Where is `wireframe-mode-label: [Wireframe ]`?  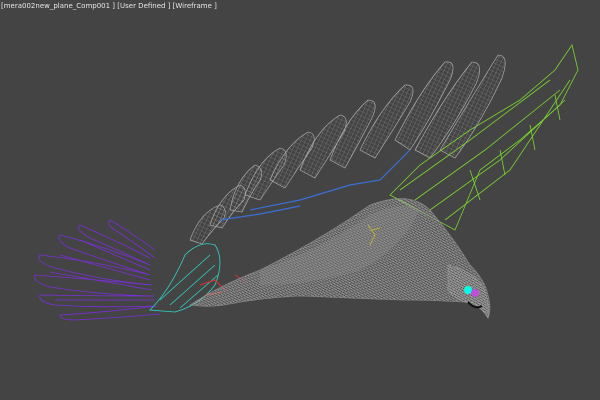 wireframe-mode-label: [Wireframe ] is located at coordinates (195, 6).